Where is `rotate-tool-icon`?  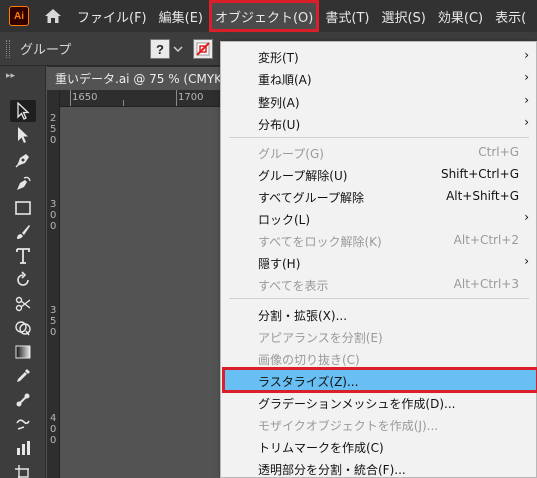
rotate-tool-icon is located at coordinates (23, 280).